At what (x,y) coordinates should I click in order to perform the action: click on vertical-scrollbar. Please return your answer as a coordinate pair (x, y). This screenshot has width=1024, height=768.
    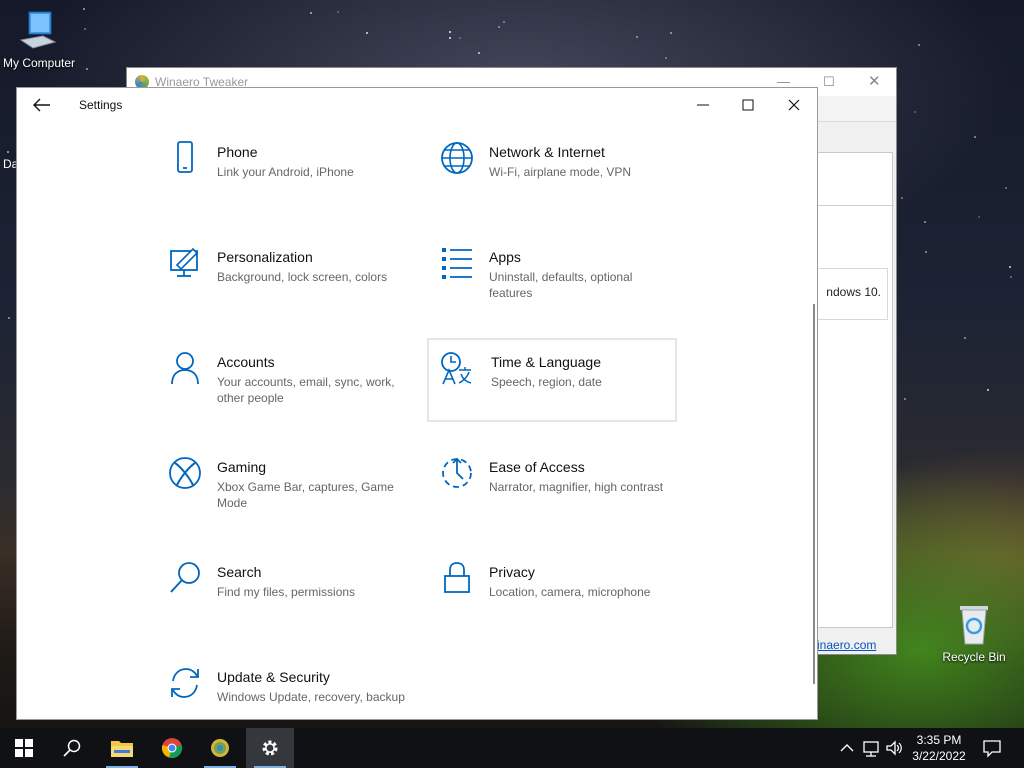
    Looking at the image, I should click on (814, 494).